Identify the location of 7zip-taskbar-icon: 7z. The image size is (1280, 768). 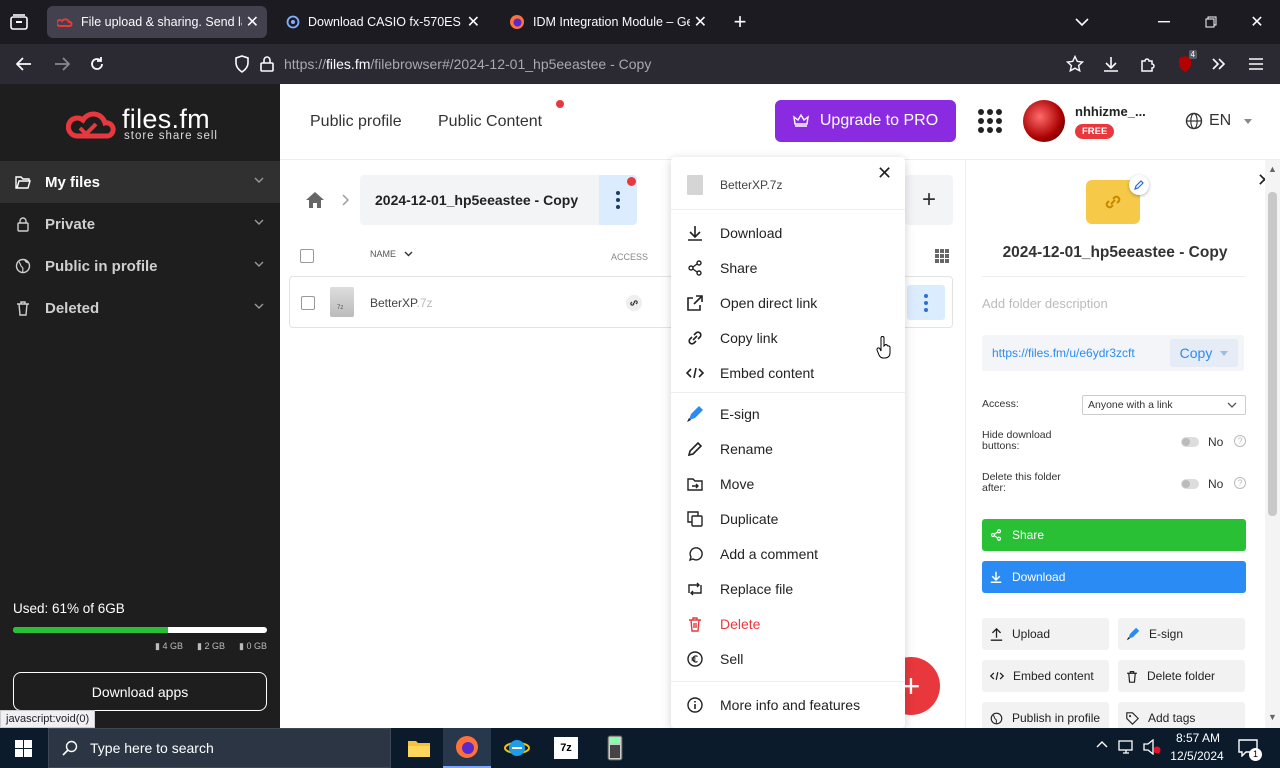
(566, 748).